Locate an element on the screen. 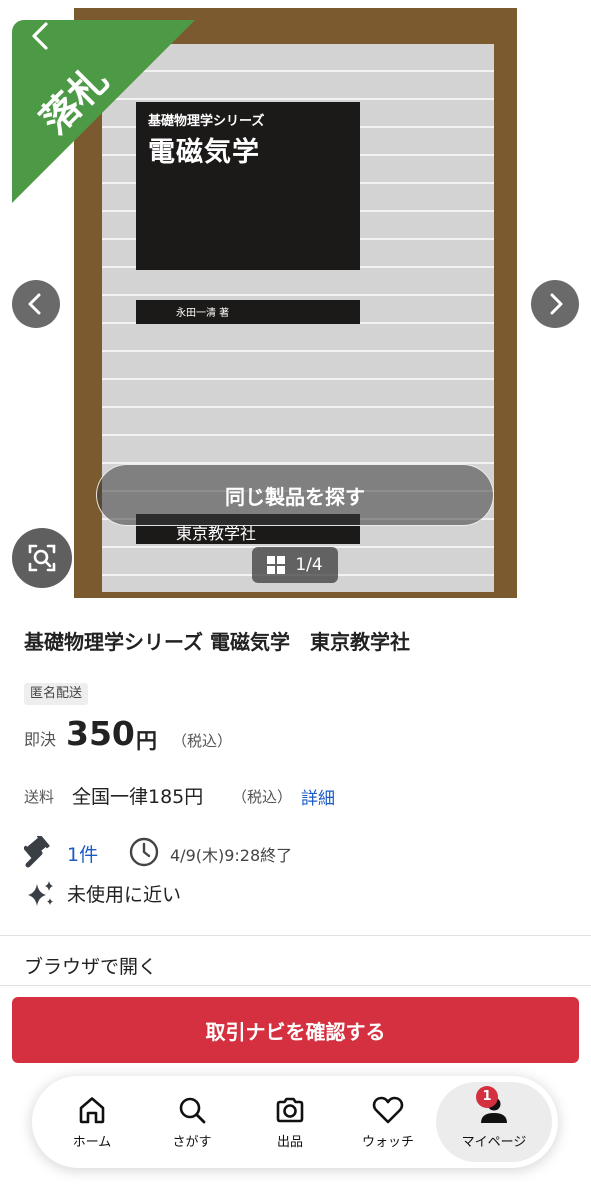 The image size is (591, 1200). sparkle-icon is located at coordinates (41, 894).